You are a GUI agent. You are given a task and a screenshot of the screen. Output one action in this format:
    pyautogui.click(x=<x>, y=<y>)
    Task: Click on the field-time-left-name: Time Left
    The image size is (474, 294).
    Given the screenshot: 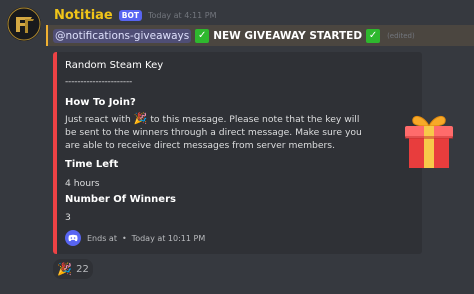 What is the action you would take?
    pyautogui.click(x=92, y=164)
    